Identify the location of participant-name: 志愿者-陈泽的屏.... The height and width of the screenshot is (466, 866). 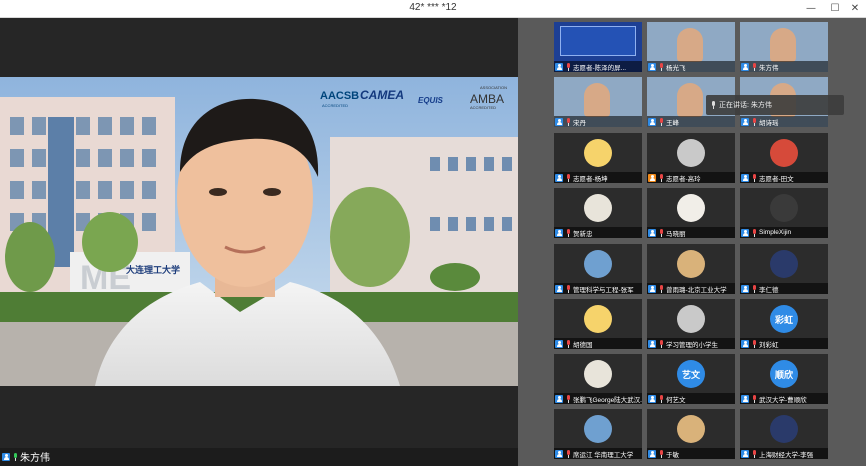
(600, 68).